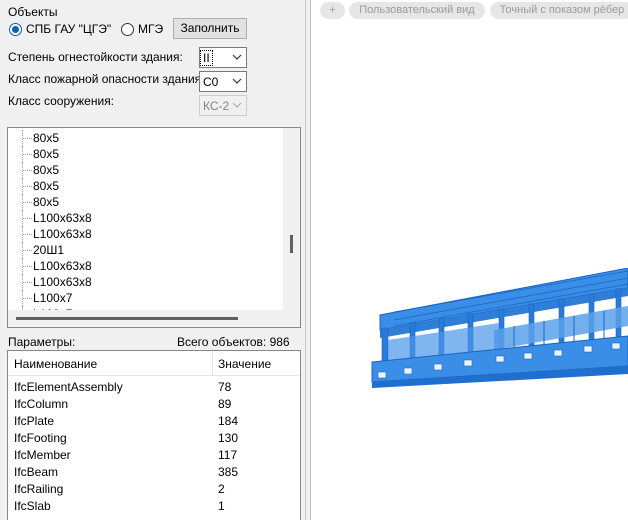  Describe the element at coordinates (33, 12) in the screenshot. I see `objects-group-title: Объекты` at that location.